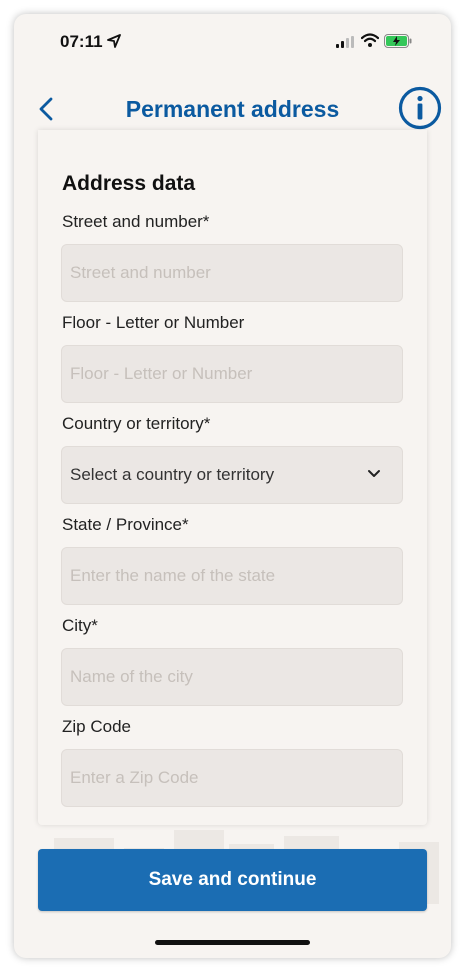 This screenshot has width=465, height=972. Describe the element at coordinates (420, 108) in the screenshot. I see `info-icon` at that location.